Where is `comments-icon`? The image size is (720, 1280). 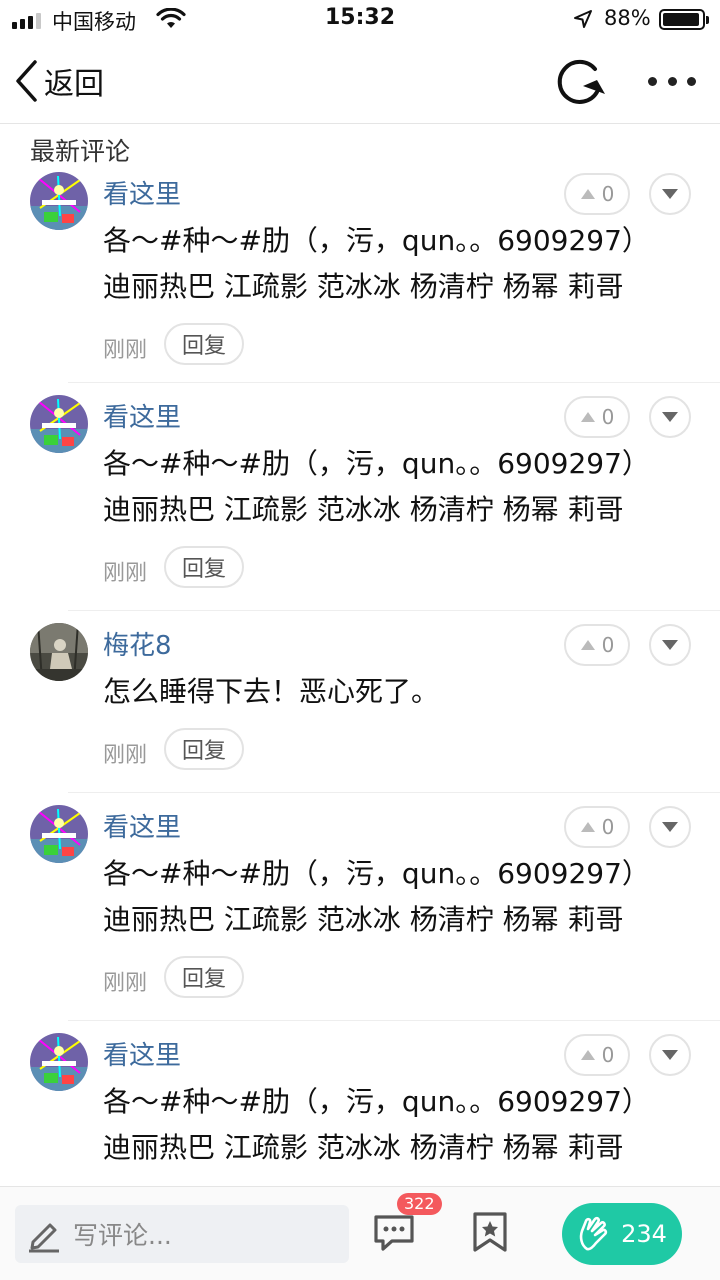 comments-icon is located at coordinates (394, 1233).